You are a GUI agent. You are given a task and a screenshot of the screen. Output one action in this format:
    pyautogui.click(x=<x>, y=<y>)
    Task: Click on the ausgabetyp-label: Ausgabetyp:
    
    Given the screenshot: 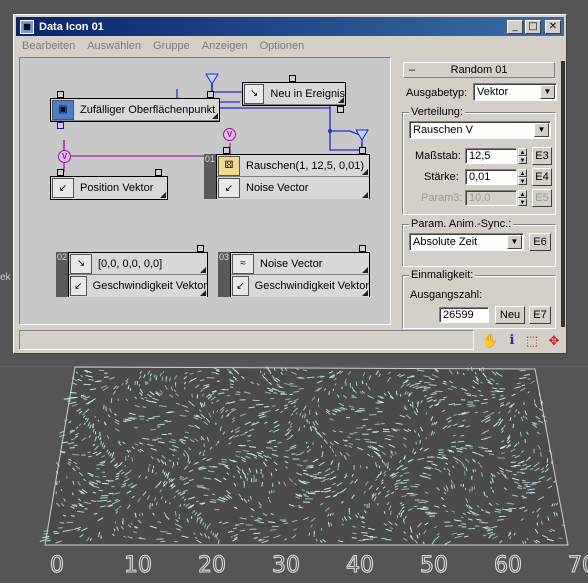 What is the action you would take?
    pyautogui.click(x=437, y=93)
    